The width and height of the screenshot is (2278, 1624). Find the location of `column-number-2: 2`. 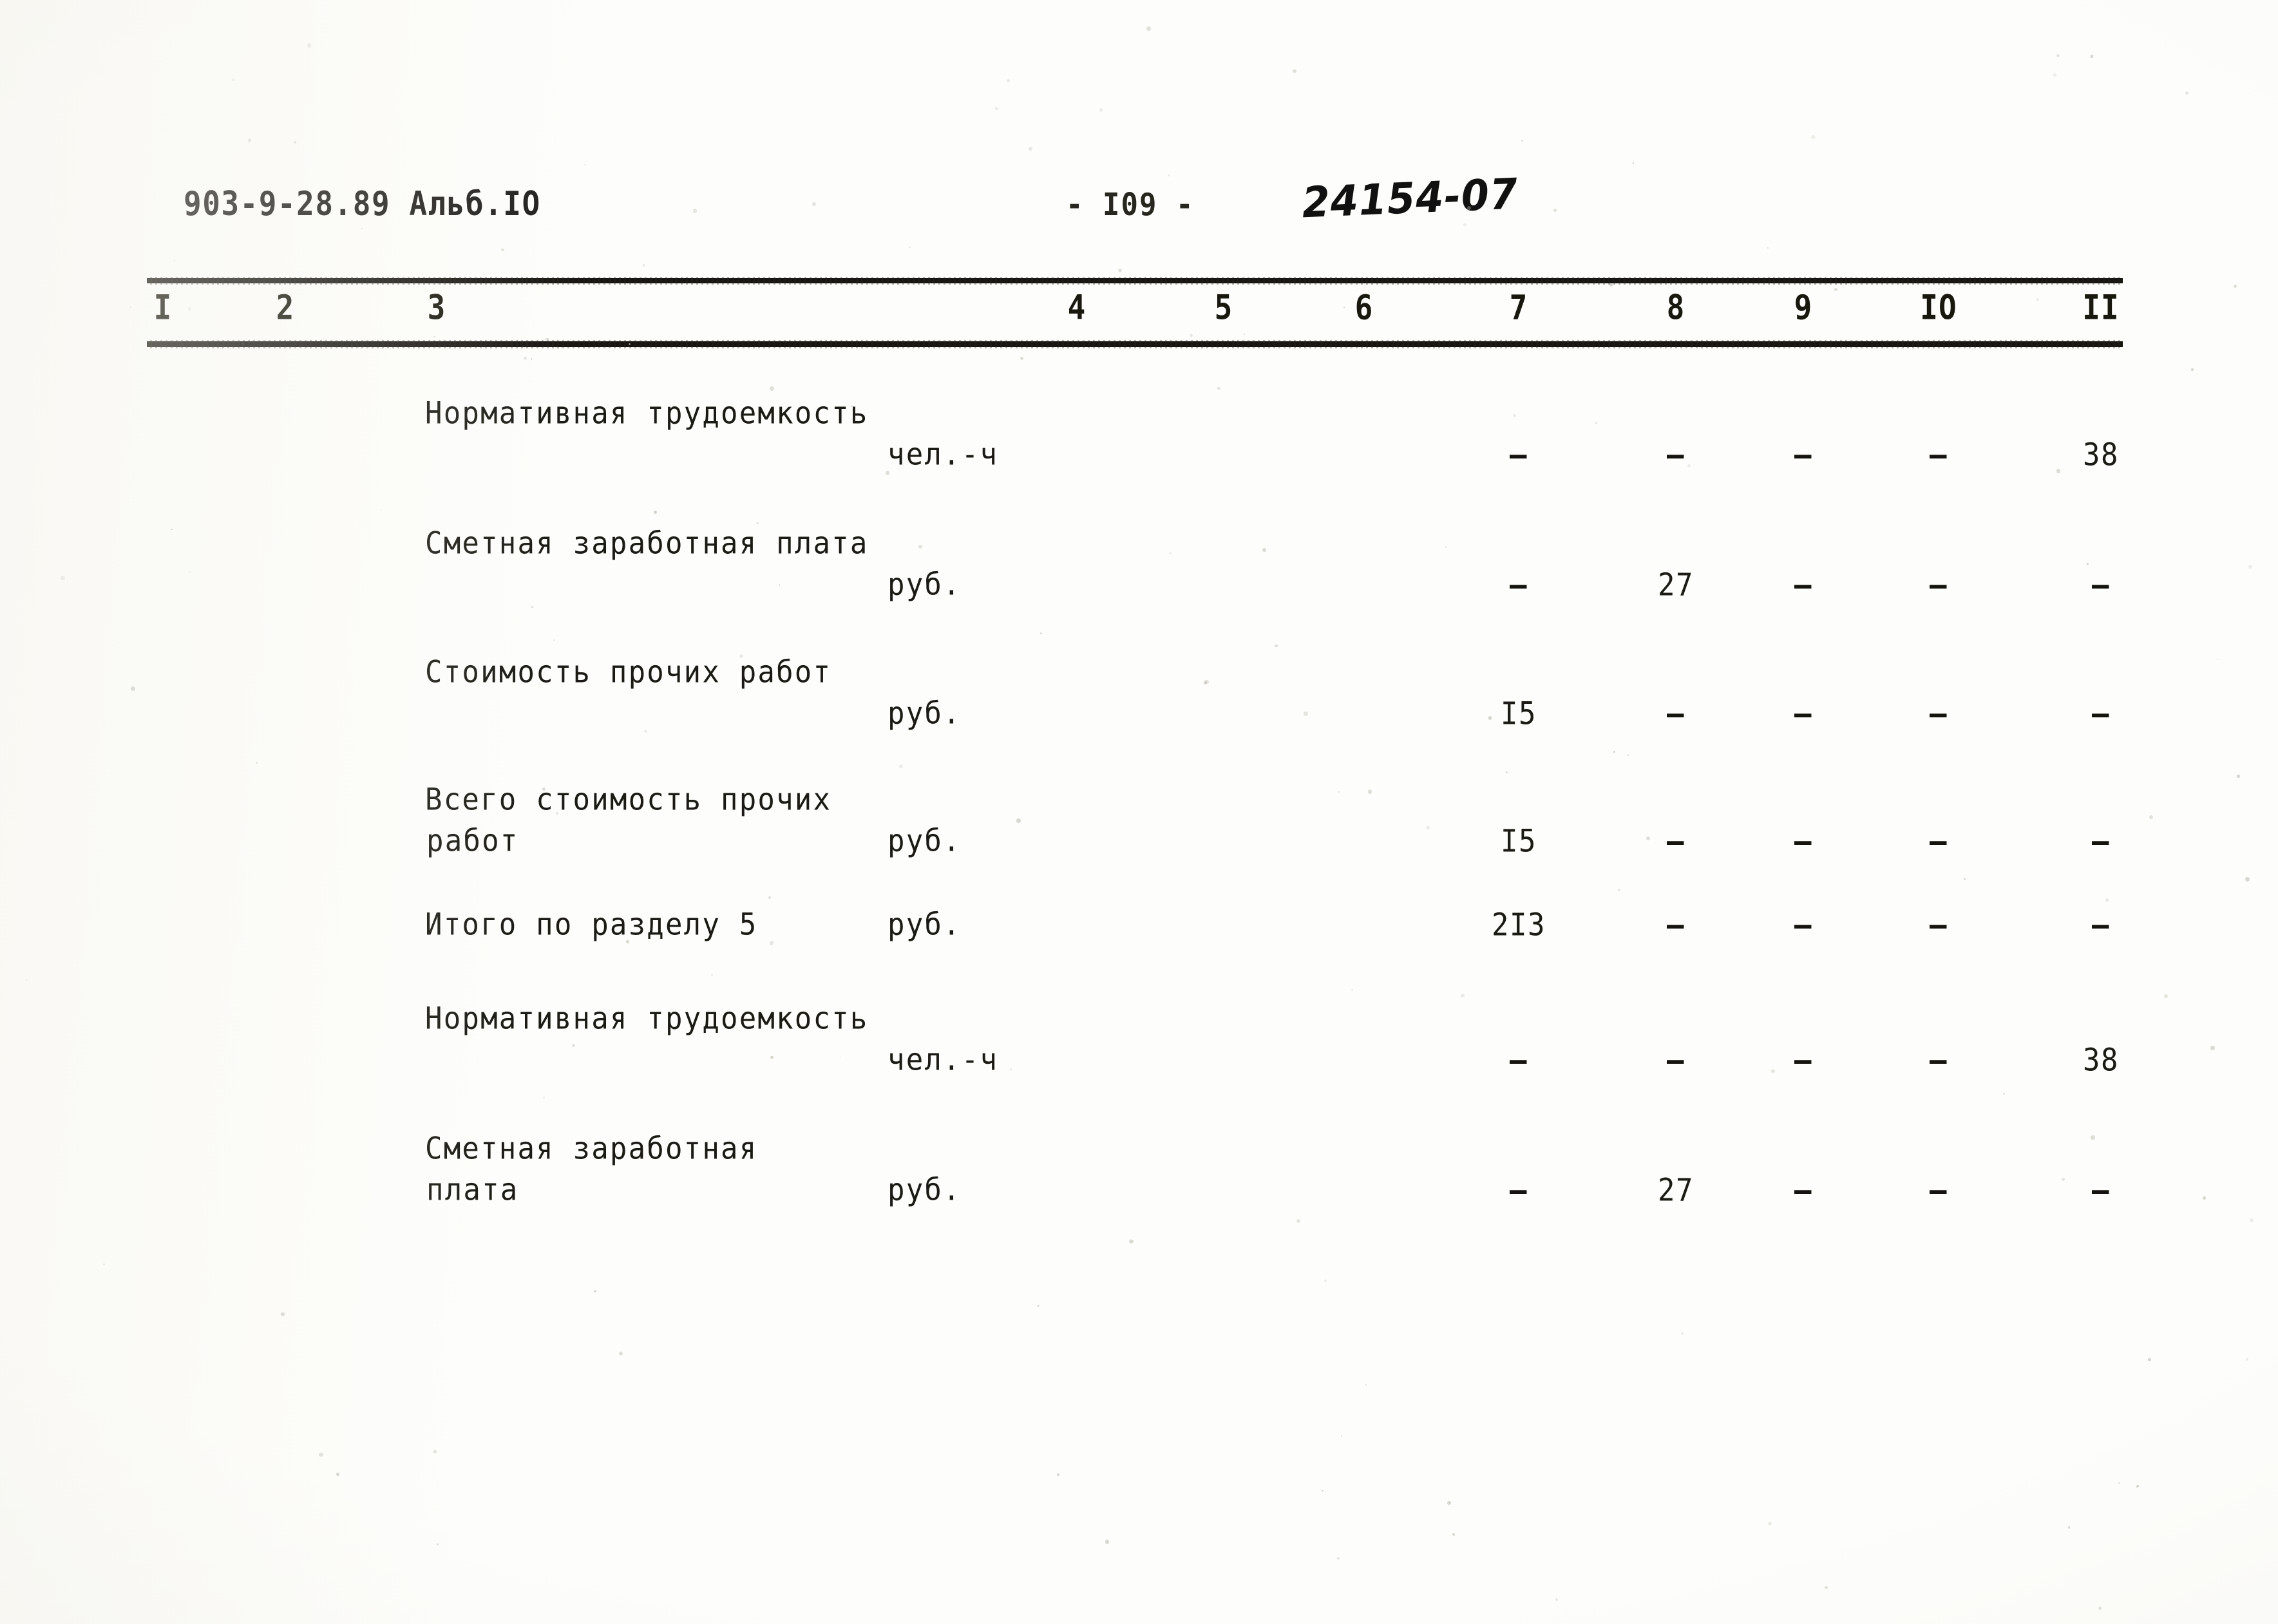

column-number-2: 2 is located at coordinates (285, 307).